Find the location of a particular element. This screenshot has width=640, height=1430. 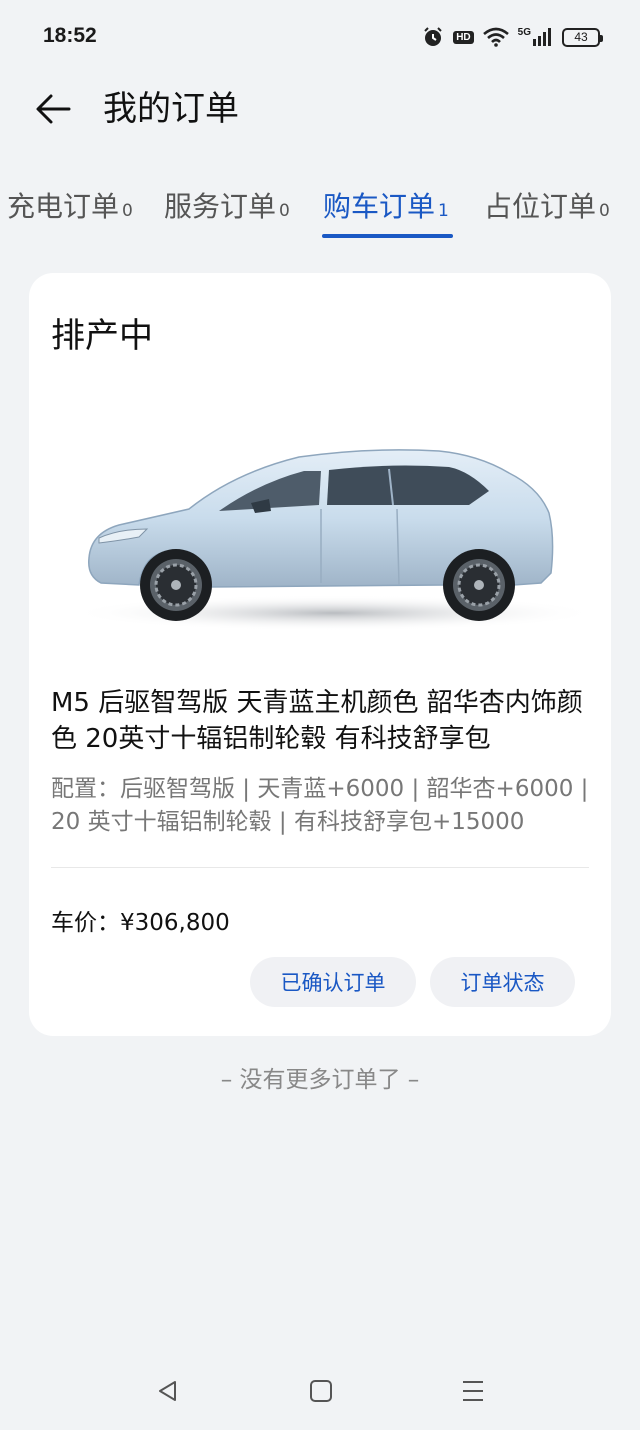

order-status: 排产中 is located at coordinates (102, 336).